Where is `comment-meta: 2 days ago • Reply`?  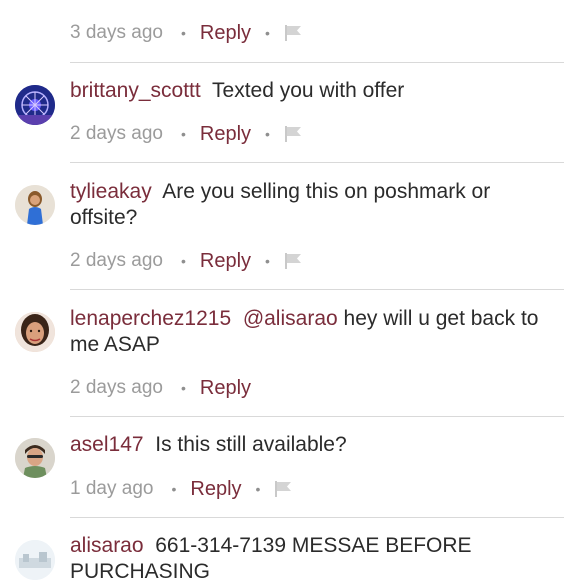
comment-meta: 2 days ago • Reply is located at coordinates (160, 388).